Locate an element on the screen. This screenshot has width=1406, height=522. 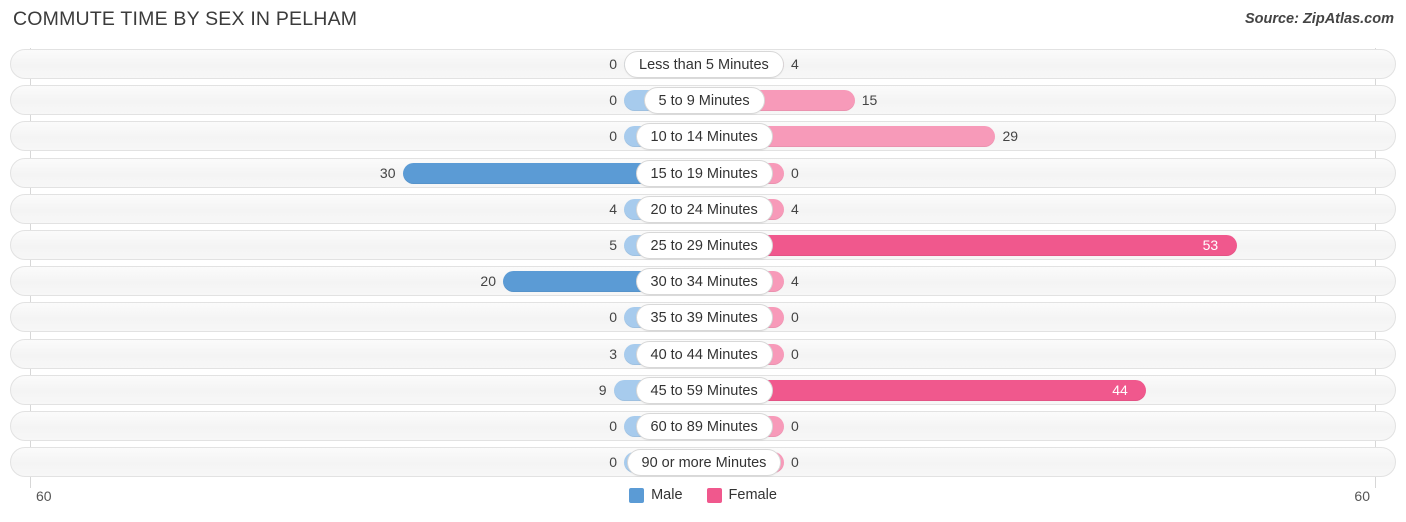
legend-label-female: Female is located at coordinates (752, 495).